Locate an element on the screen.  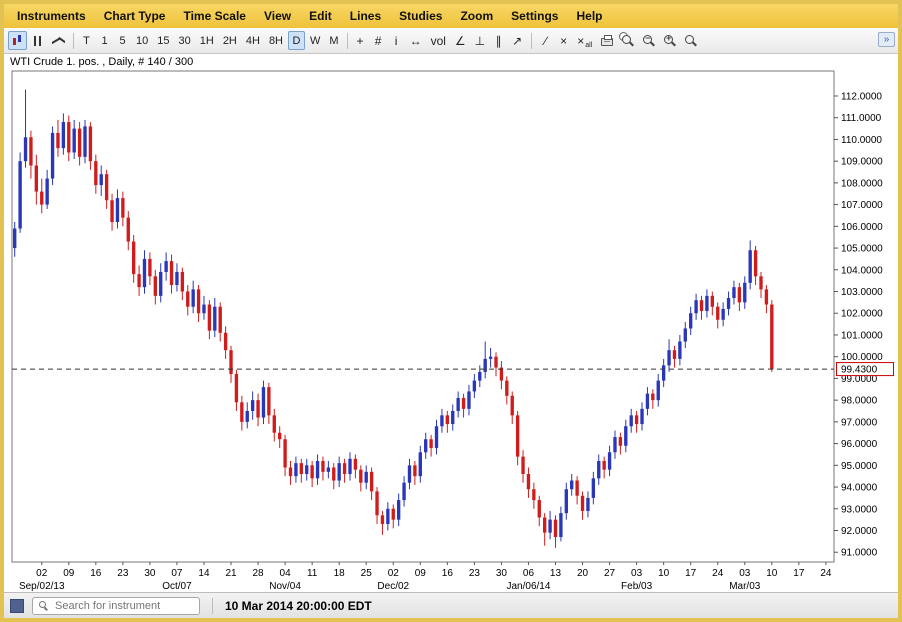
print-preview-button is located at coordinates (628, 40).